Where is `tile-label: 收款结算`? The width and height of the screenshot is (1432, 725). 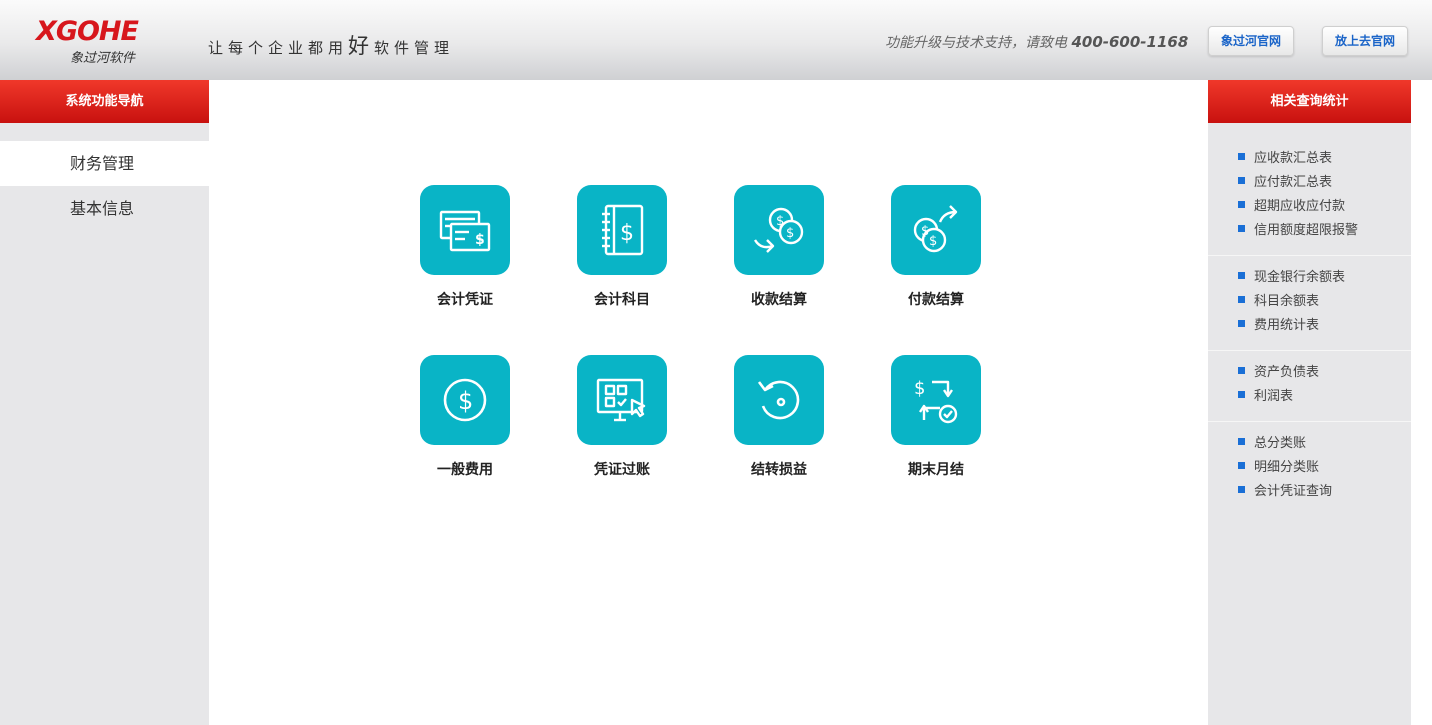 tile-label: 收款结算 is located at coordinates (779, 300).